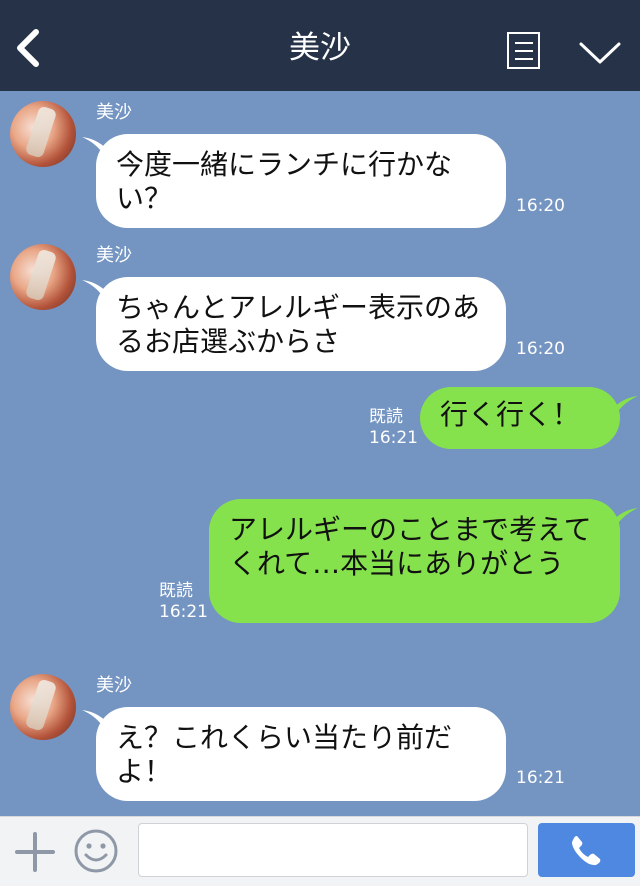 Image resolution: width=640 pixels, height=886 pixels. Describe the element at coordinates (35, 852) in the screenshot. I see `plus-icon` at that location.